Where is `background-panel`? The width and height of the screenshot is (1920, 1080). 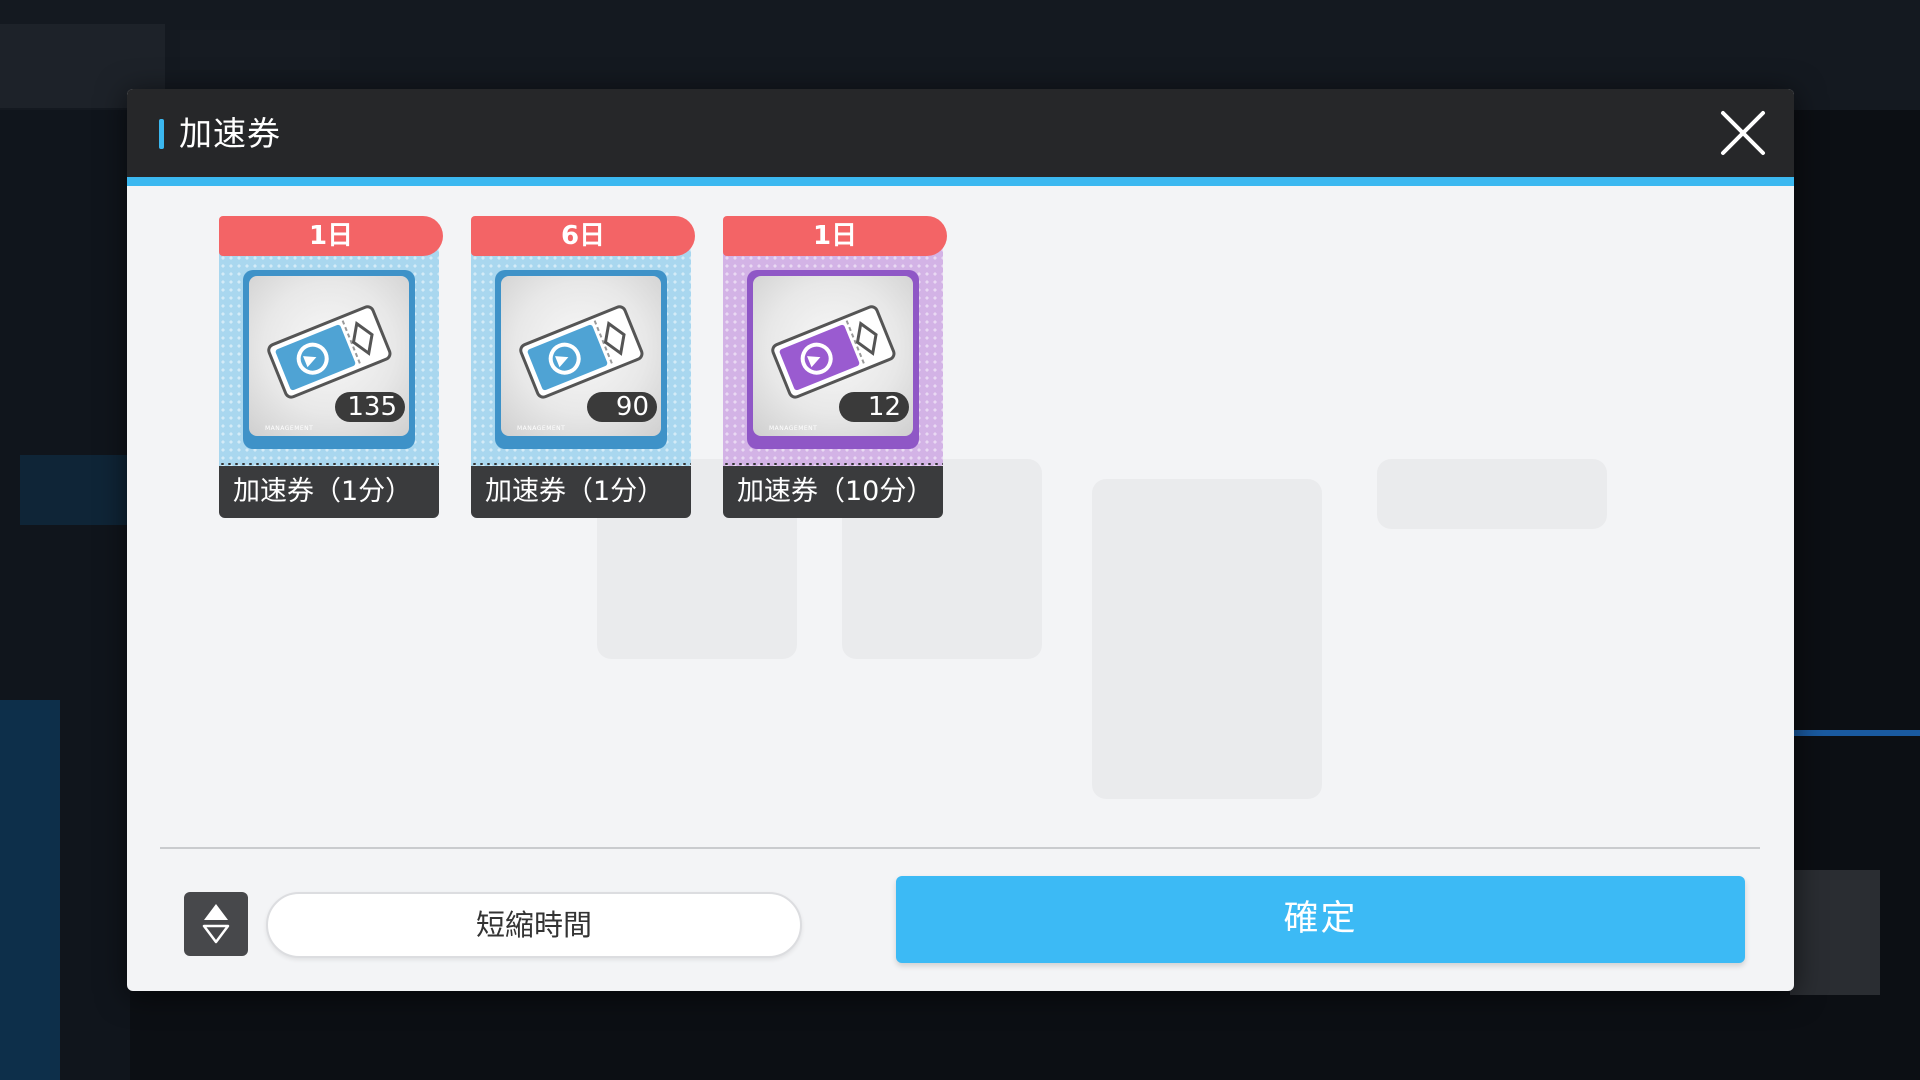
background-panel is located at coordinates (30, 890).